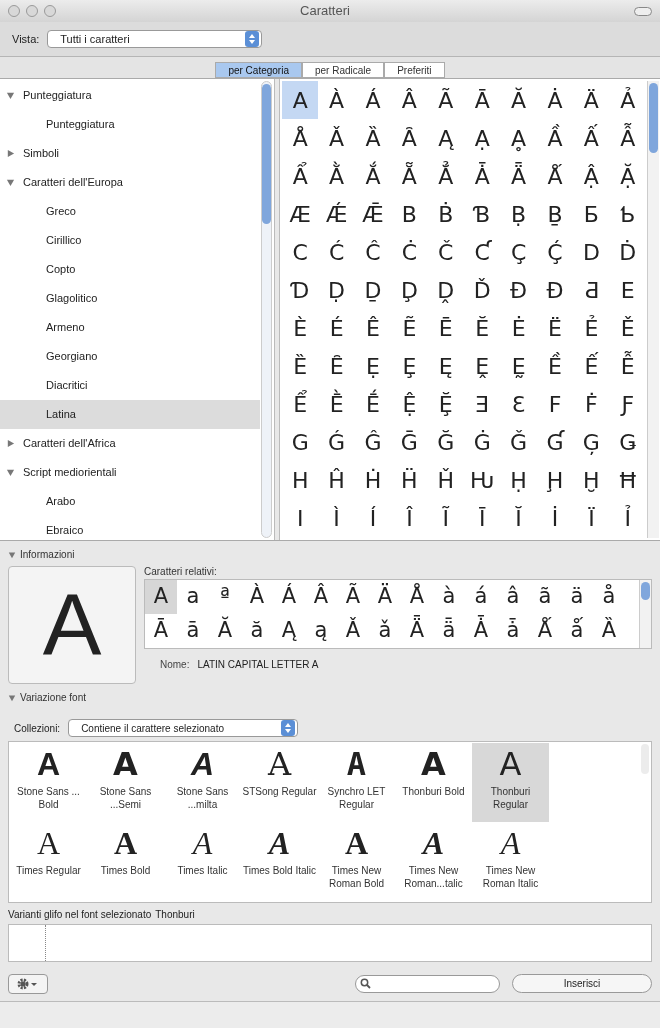  What do you see at coordinates (417, 631) in the screenshot?
I see `character-cell: Ǟ` at bounding box center [417, 631].